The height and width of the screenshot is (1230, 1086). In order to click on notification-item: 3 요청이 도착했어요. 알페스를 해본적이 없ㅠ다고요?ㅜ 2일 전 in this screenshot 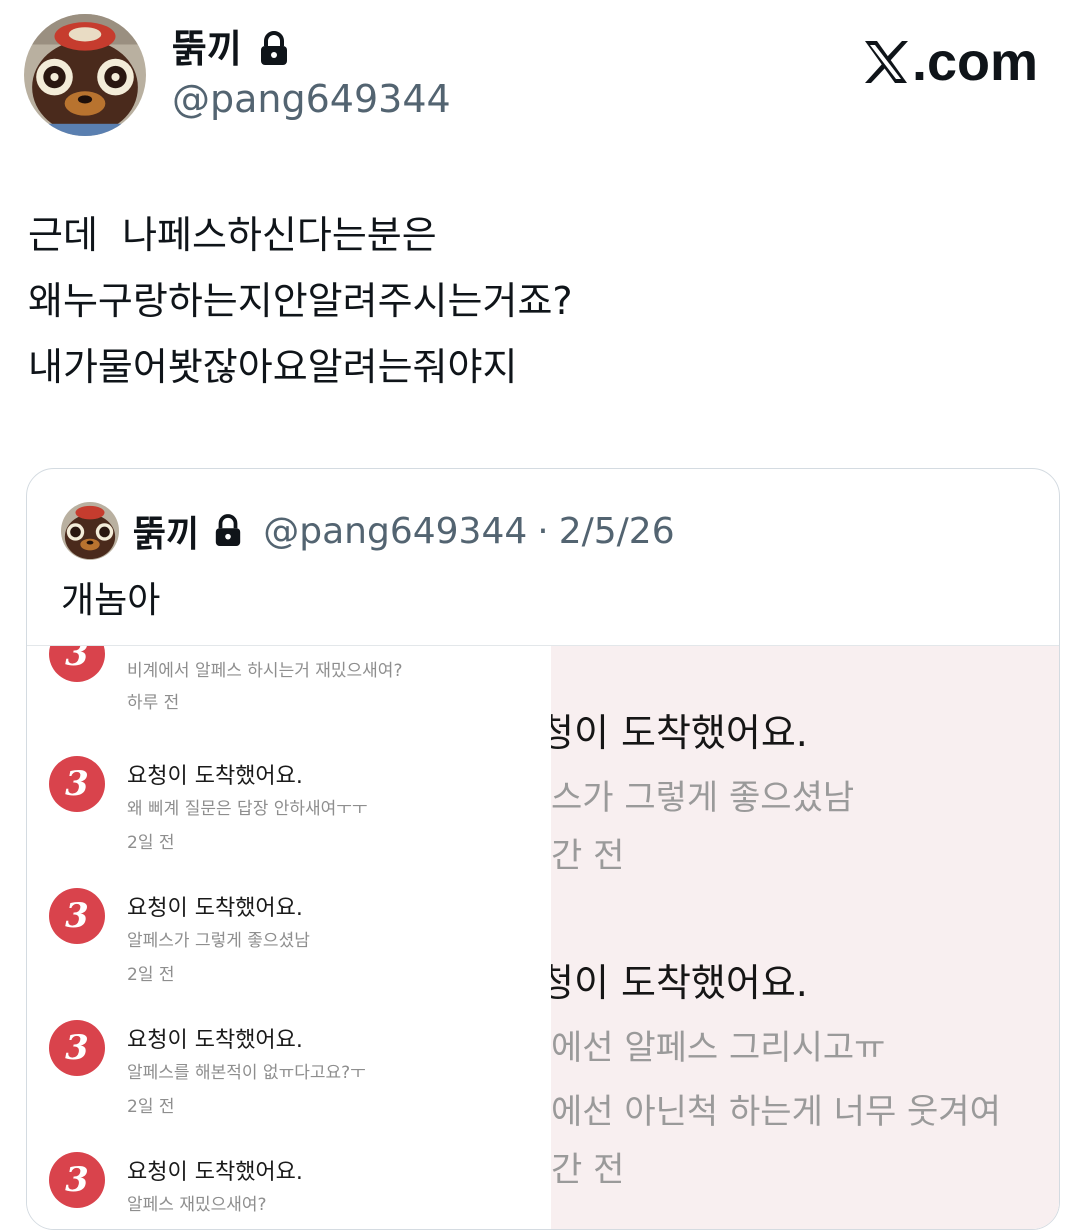, I will do `click(289, 1080)`.